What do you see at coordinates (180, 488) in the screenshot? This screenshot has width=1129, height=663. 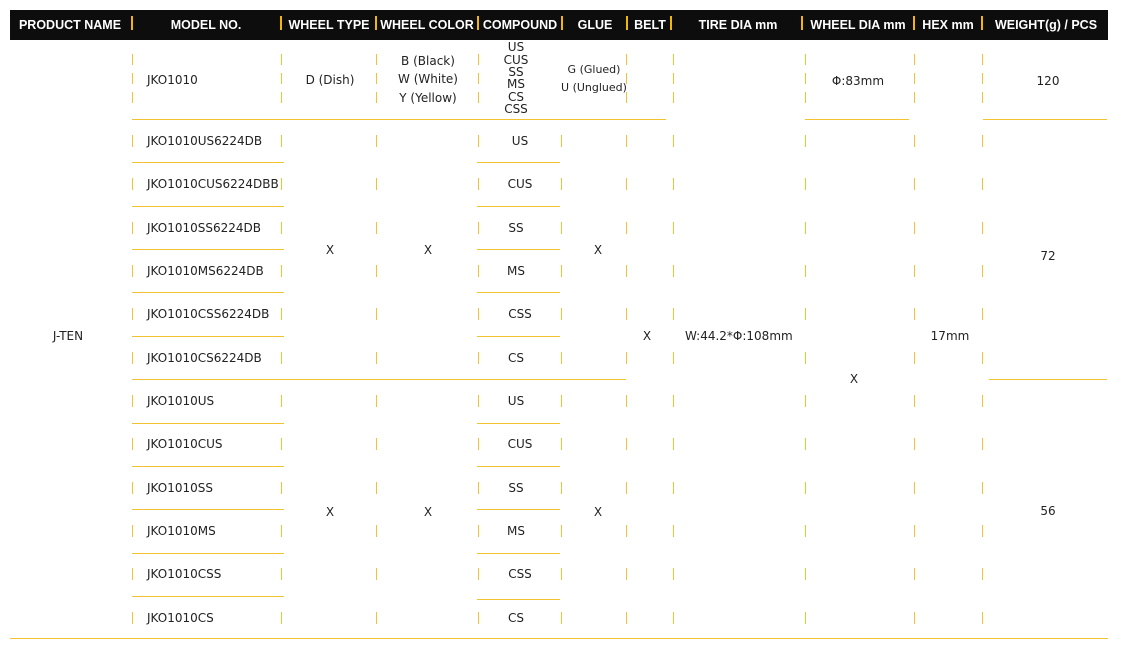 I see `model-jko1010ss: JKO1010SS` at bounding box center [180, 488].